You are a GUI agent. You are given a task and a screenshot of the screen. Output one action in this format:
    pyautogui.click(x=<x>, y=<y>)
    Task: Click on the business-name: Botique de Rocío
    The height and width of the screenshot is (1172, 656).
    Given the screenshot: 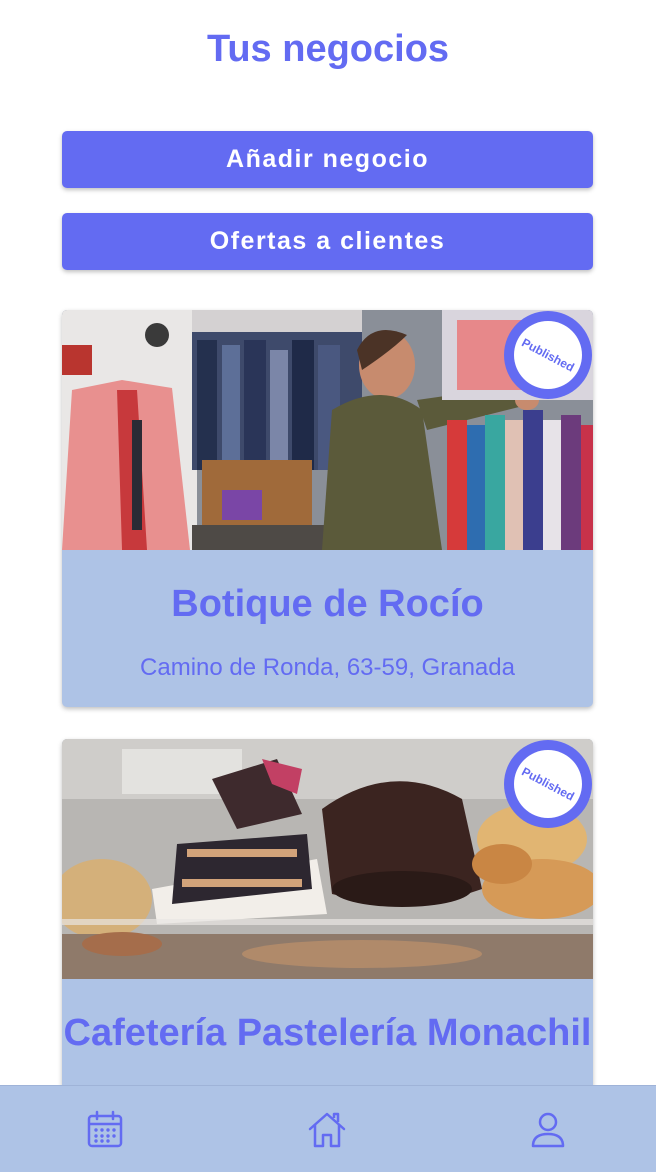 What is the action you would take?
    pyautogui.click(x=327, y=604)
    